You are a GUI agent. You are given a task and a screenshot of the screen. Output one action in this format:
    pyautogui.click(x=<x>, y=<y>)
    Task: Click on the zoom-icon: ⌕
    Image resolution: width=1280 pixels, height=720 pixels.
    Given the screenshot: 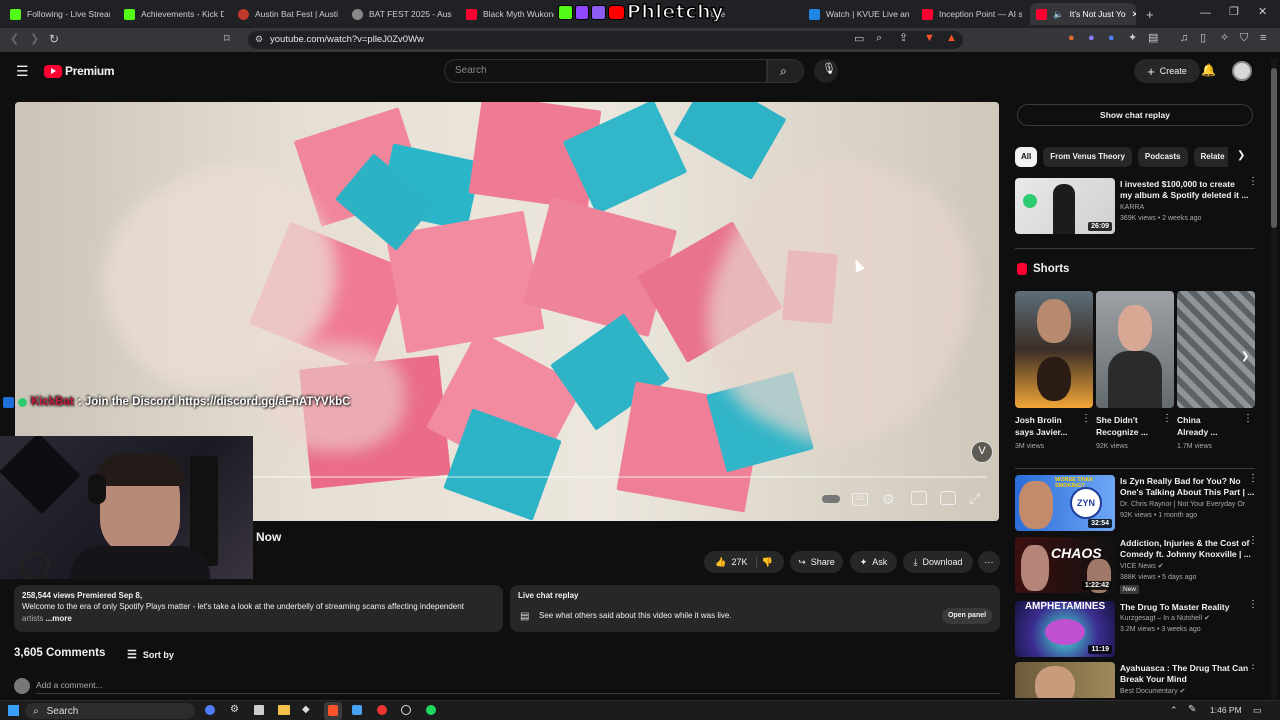 What is the action you would take?
    pyautogui.click(x=879, y=38)
    